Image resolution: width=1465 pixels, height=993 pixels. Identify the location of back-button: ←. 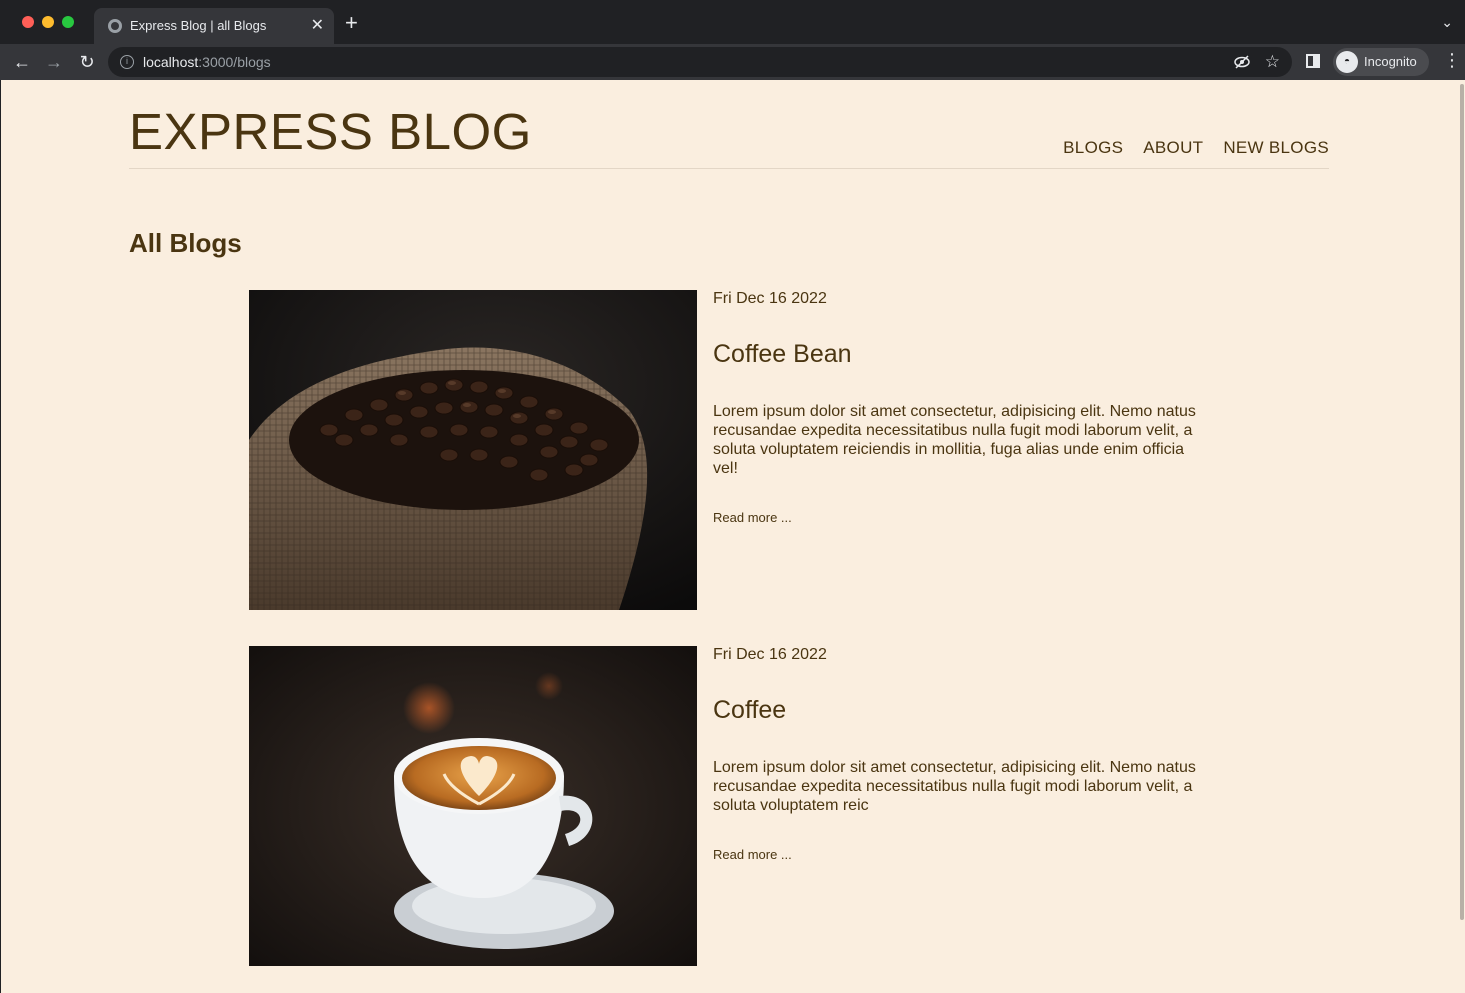
(22, 62).